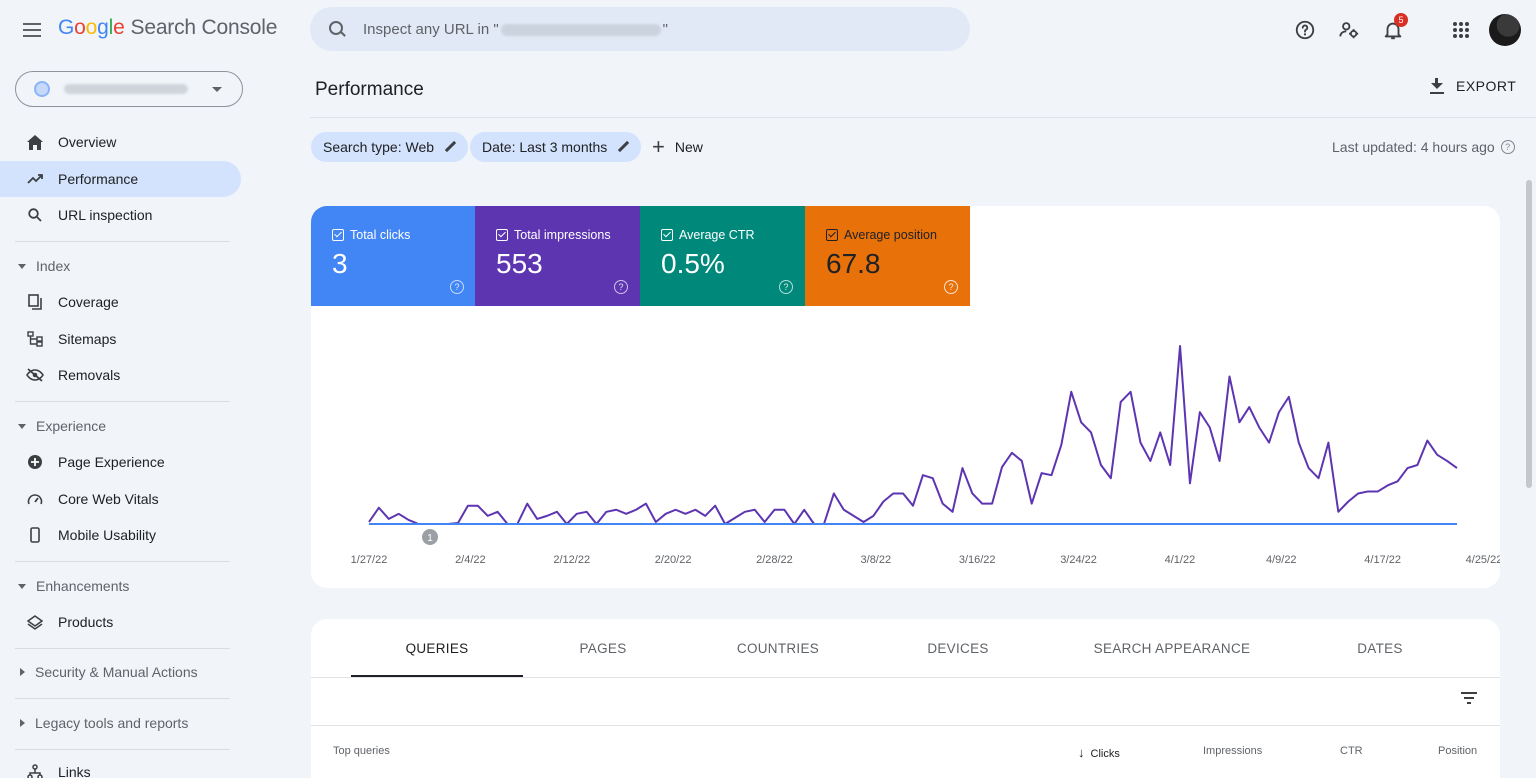 This screenshot has height=778, width=1536. What do you see at coordinates (778, 648) in the screenshot?
I see `tab-countries: COUNTRIES` at bounding box center [778, 648].